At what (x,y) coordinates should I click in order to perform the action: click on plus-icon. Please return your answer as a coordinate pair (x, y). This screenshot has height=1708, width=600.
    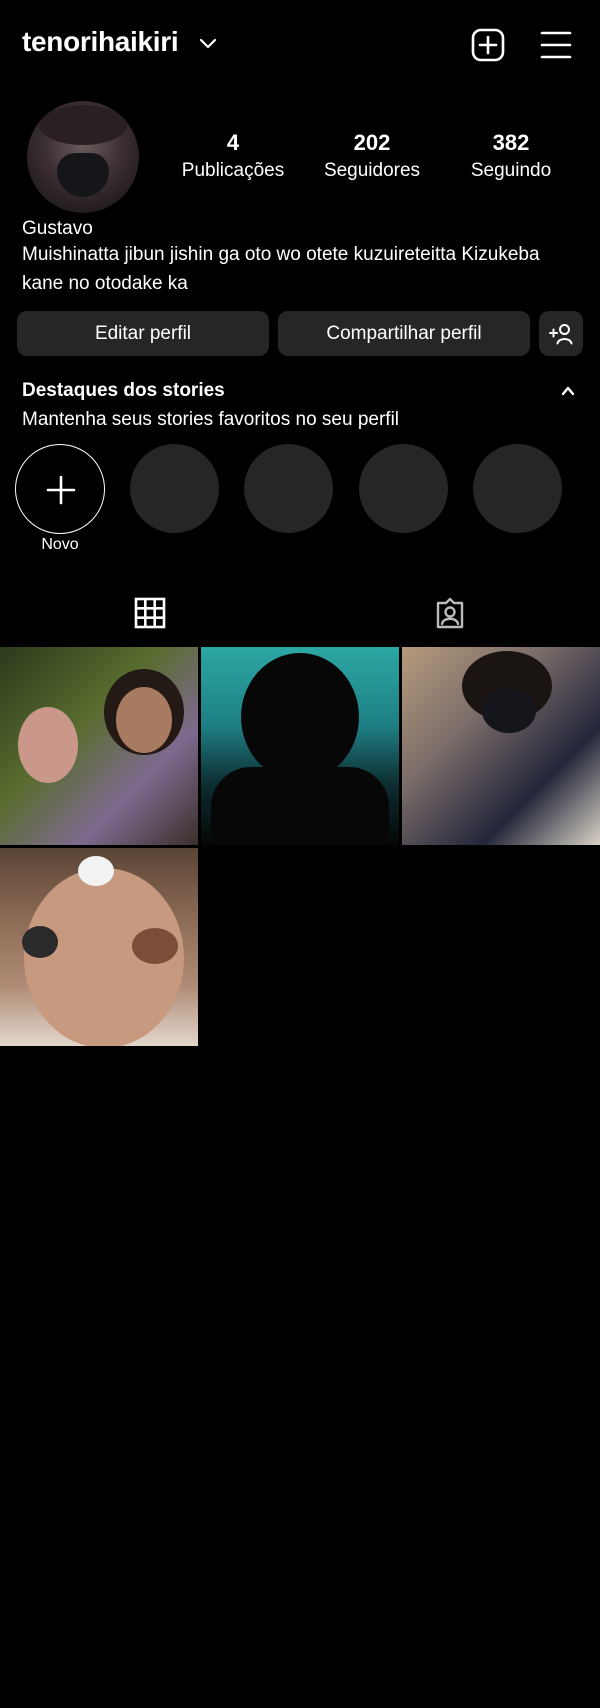
    Looking at the image, I should click on (61, 490).